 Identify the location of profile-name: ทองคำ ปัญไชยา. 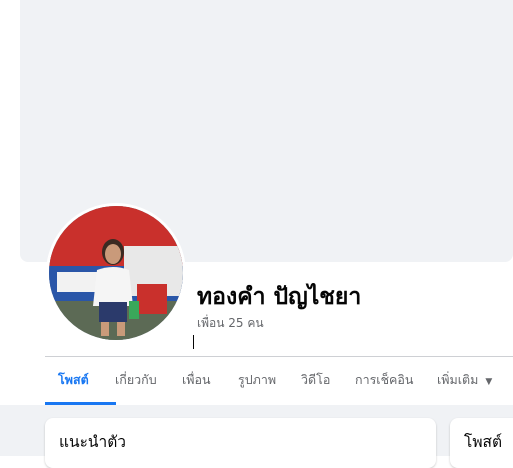
(279, 297).